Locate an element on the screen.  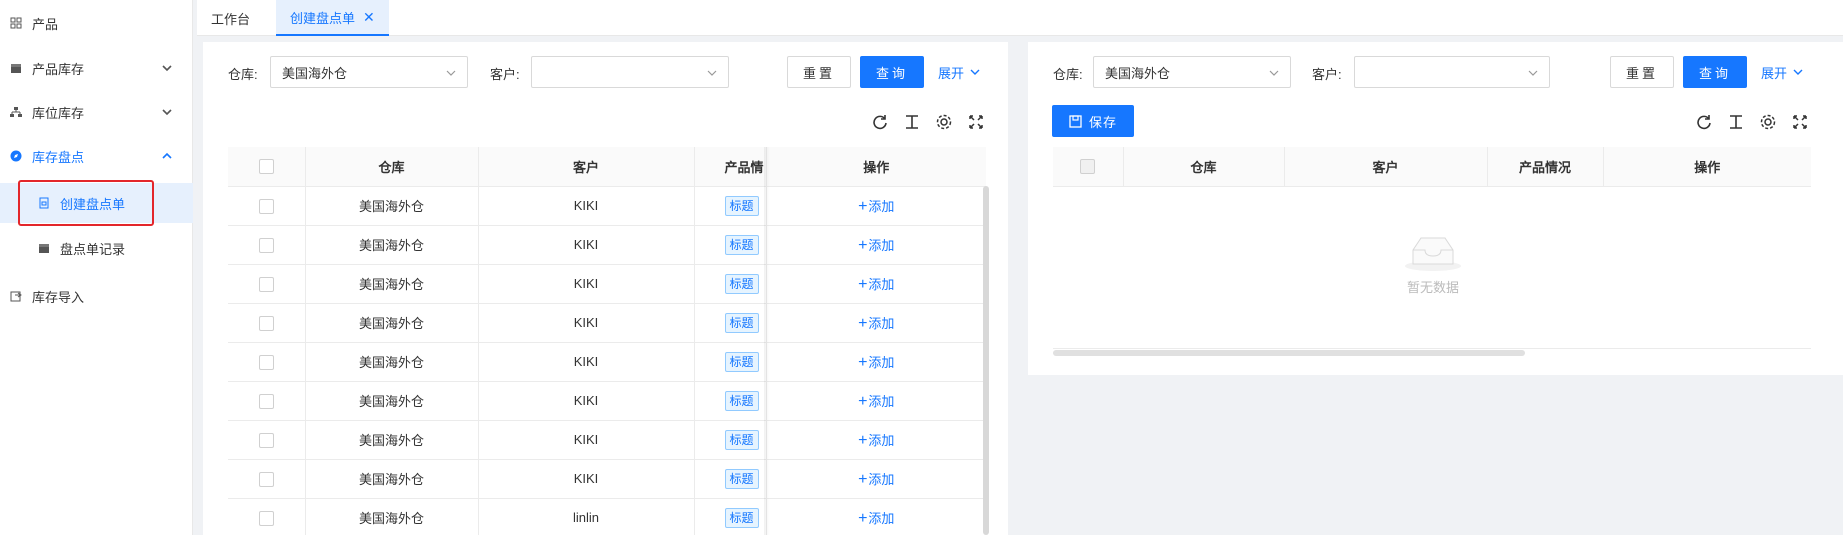
close-icon: ✕ is located at coordinates (369, 17).